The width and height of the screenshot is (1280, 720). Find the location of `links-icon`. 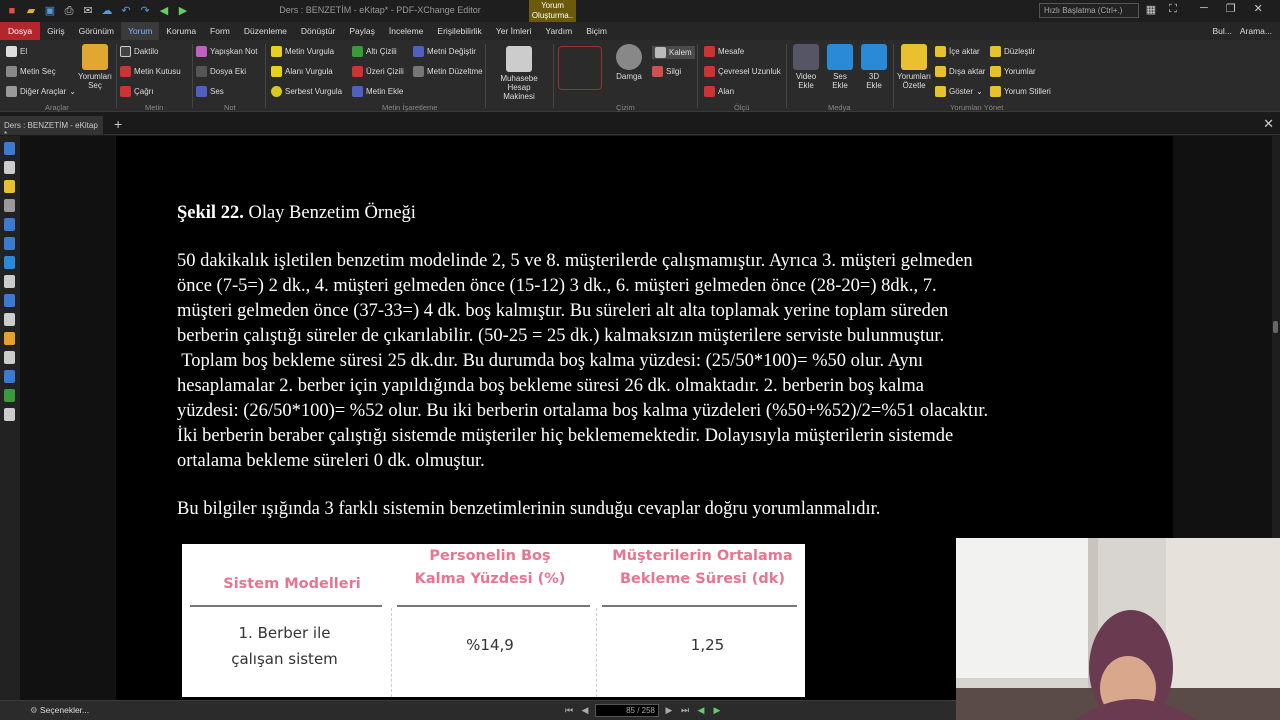

links-icon is located at coordinates (9, 338).